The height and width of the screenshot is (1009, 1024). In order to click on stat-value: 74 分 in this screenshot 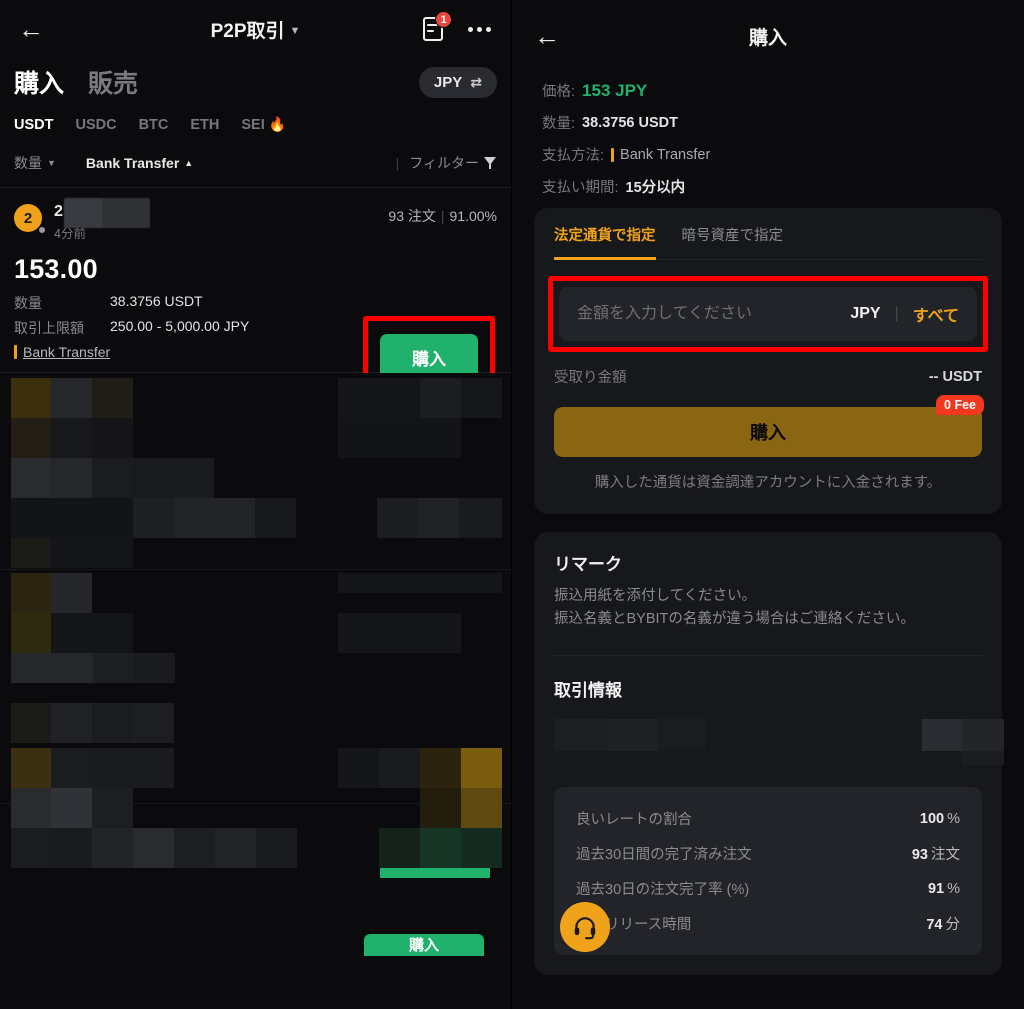, I will do `click(943, 923)`.